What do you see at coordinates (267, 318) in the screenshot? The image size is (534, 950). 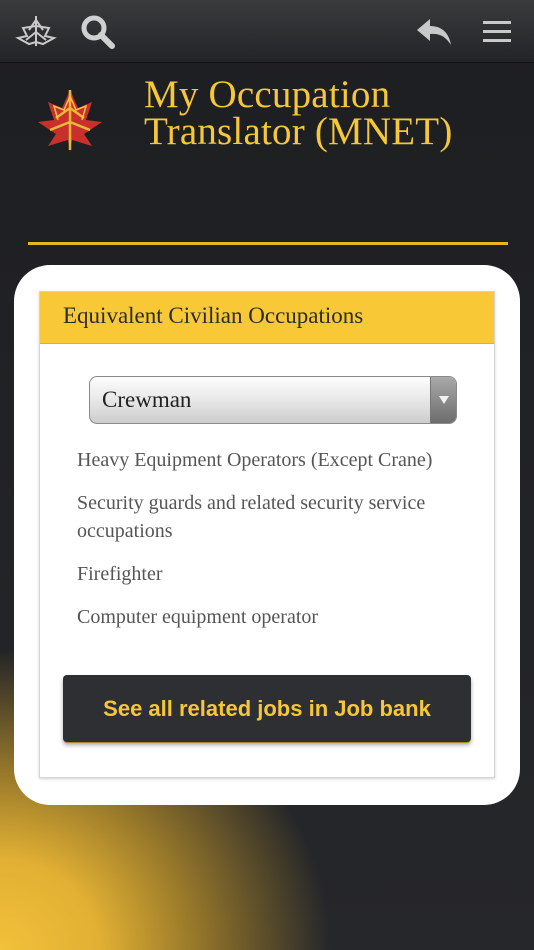 I see `panel-heading: Equivalent Civilian Occupations` at bounding box center [267, 318].